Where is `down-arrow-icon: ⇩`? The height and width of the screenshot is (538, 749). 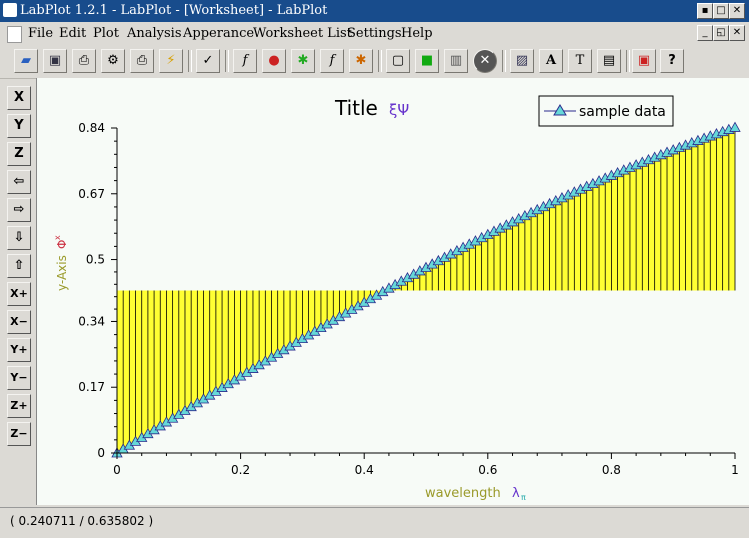
down-arrow-icon: ⇩ is located at coordinates (19, 238).